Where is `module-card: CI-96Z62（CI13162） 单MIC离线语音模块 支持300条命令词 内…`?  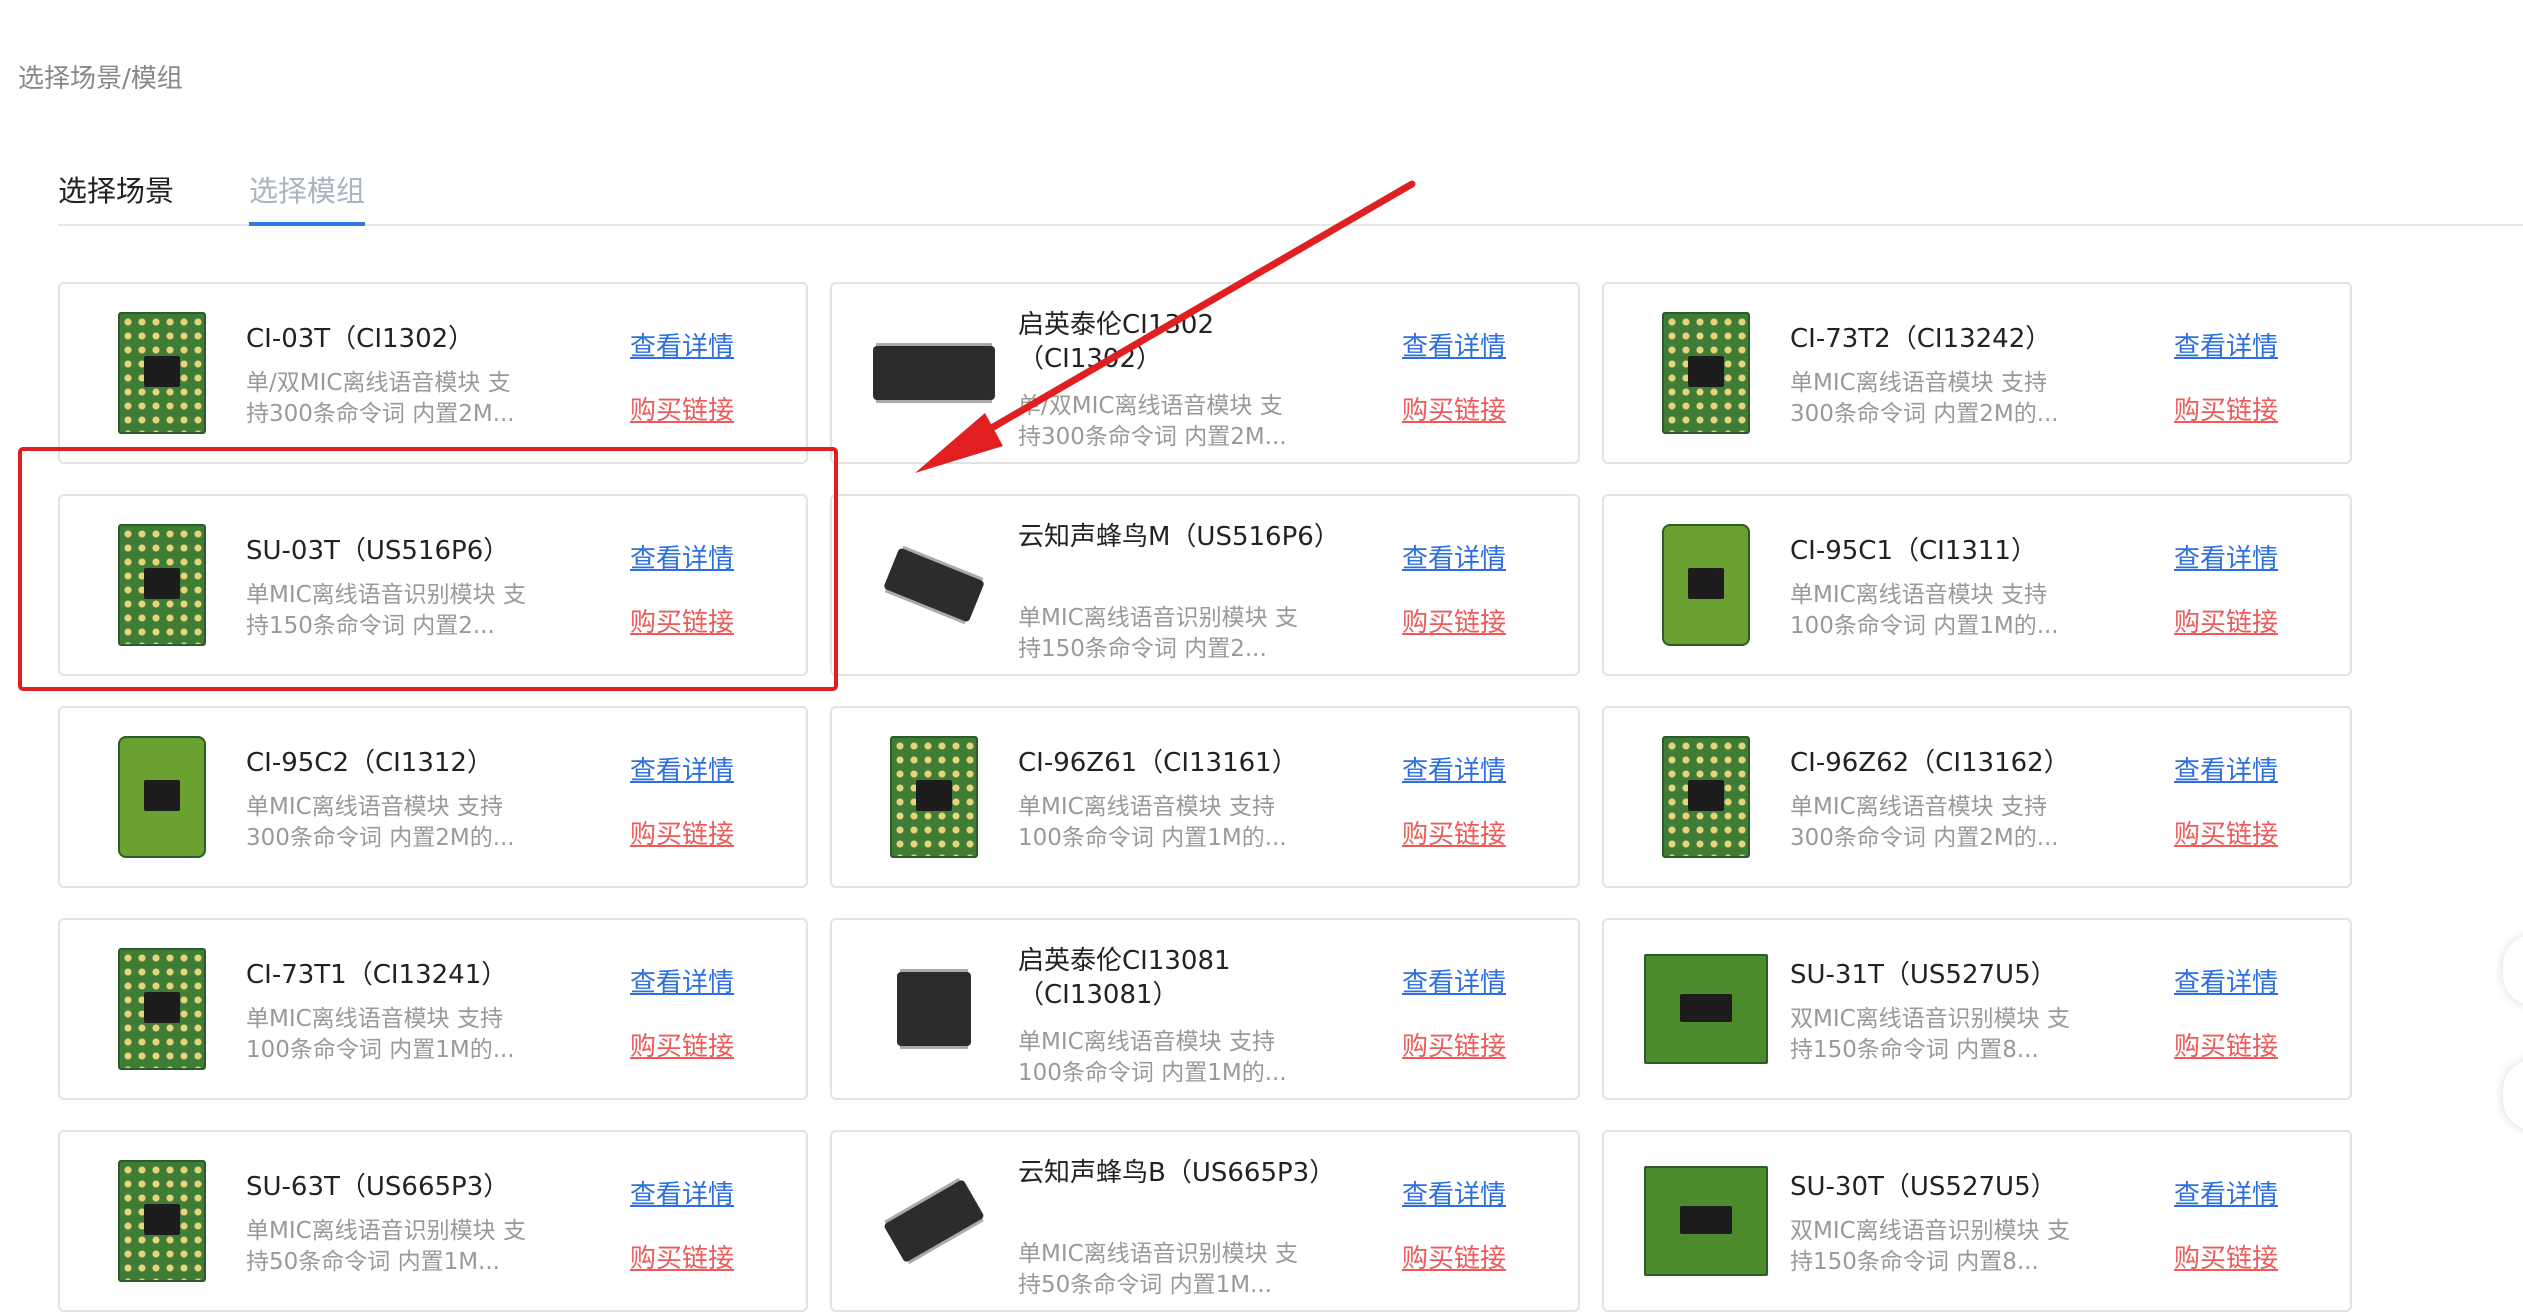
module-card: CI-96Z62（CI13162） 单MIC离线语音模块 支持300条命令词 内… is located at coordinates (1977, 797).